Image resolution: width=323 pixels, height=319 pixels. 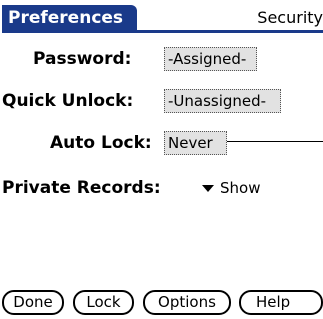 I want to click on category-picker: Security, so click(x=290, y=18).